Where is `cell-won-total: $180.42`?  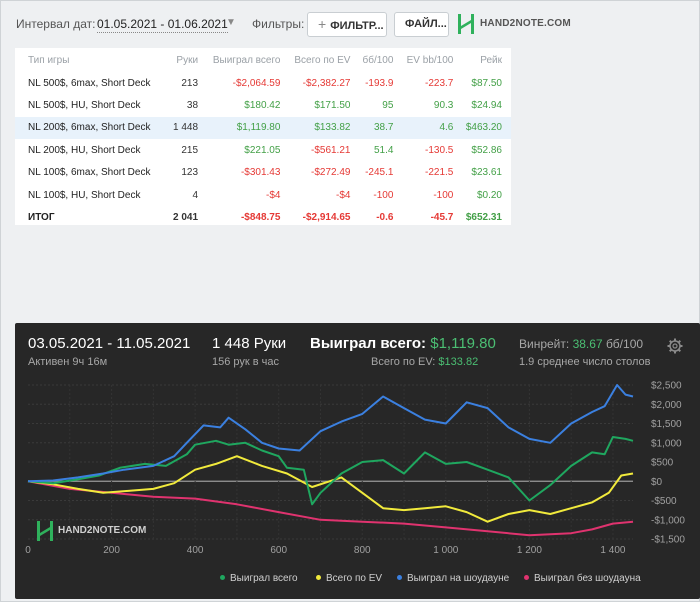
cell-won-total: $180.42 is located at coordinates (262, 106).